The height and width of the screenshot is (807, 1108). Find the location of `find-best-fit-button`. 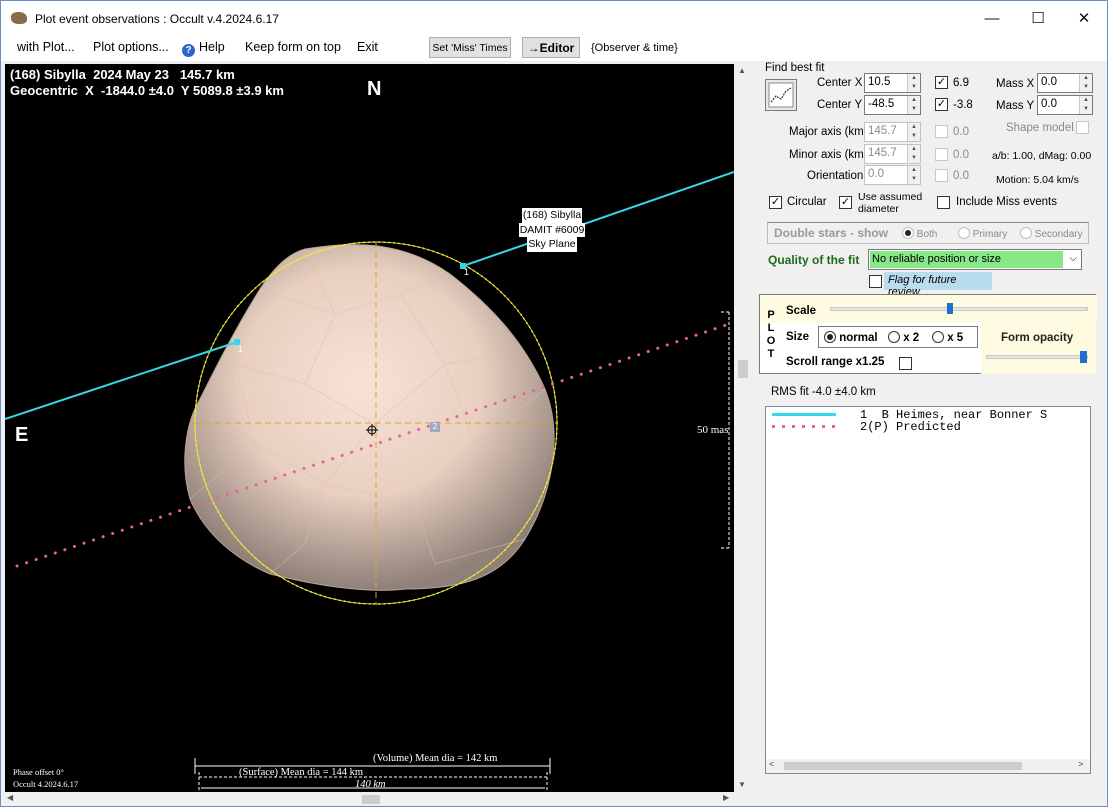

find-best-fit-button is located at coordinates (781, 95).